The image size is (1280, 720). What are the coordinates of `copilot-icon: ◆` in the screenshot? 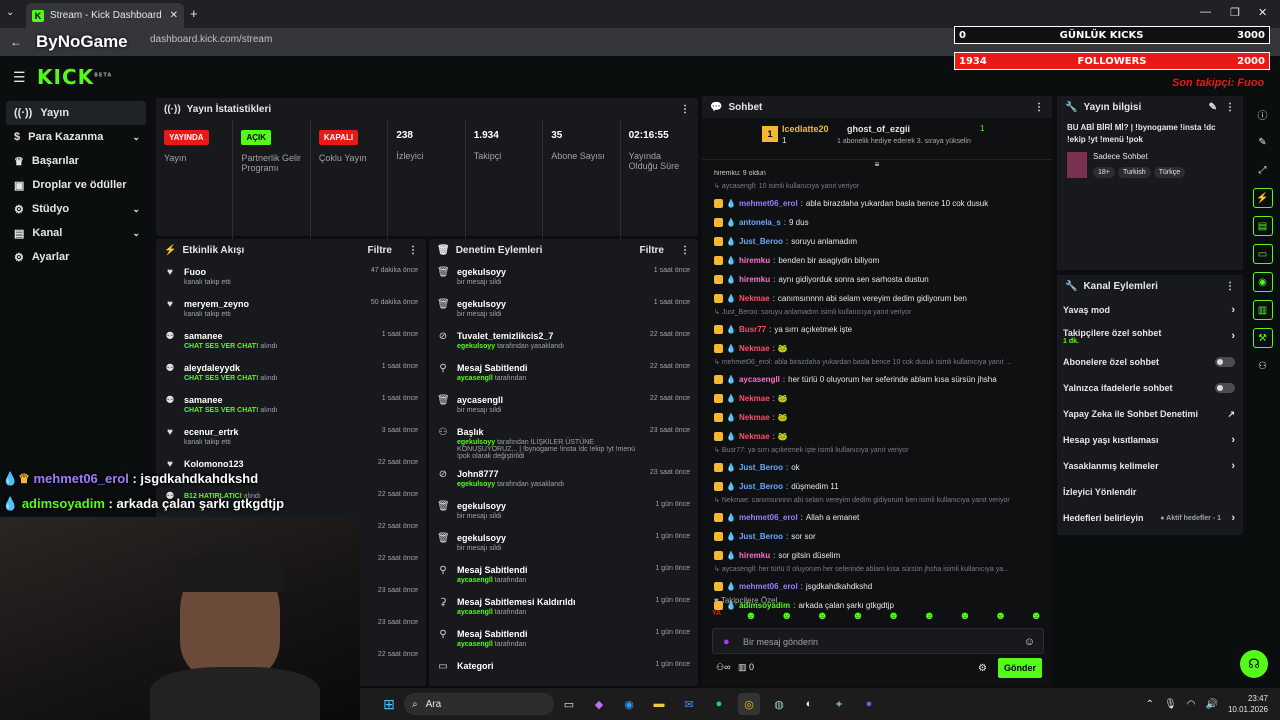 It's located at (599, 704).